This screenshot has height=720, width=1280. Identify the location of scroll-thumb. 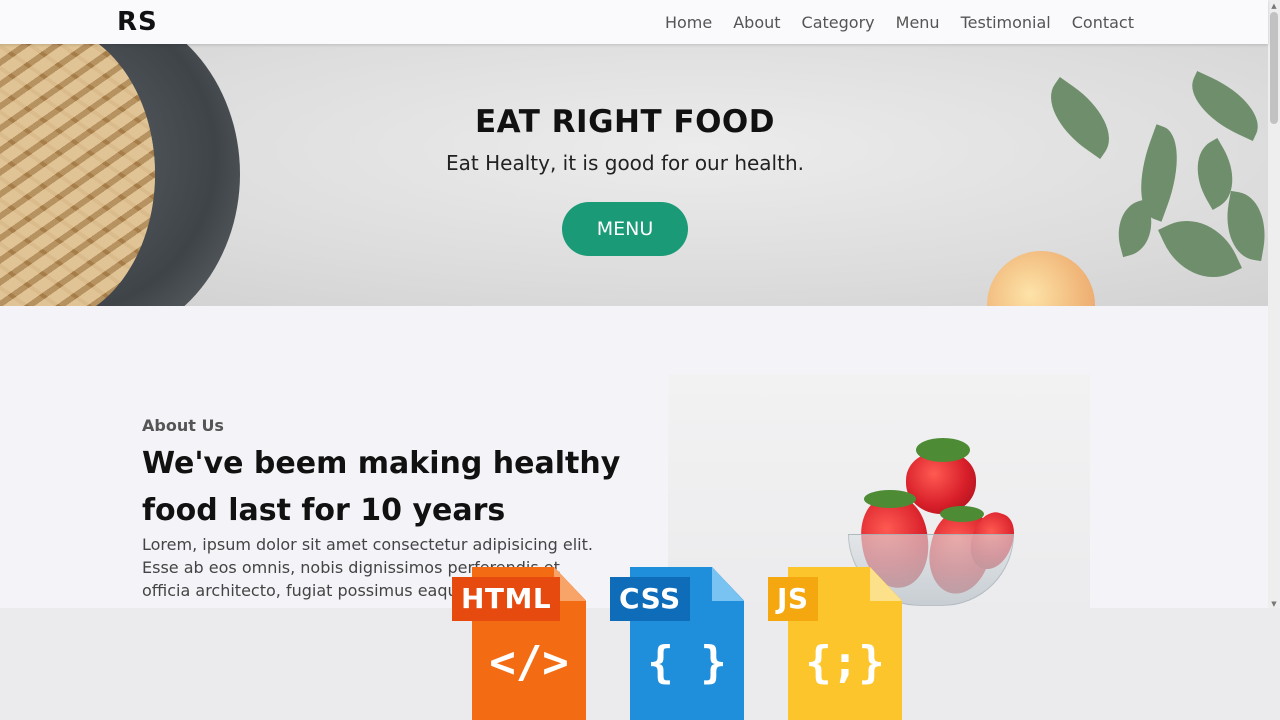
(1274, 68).